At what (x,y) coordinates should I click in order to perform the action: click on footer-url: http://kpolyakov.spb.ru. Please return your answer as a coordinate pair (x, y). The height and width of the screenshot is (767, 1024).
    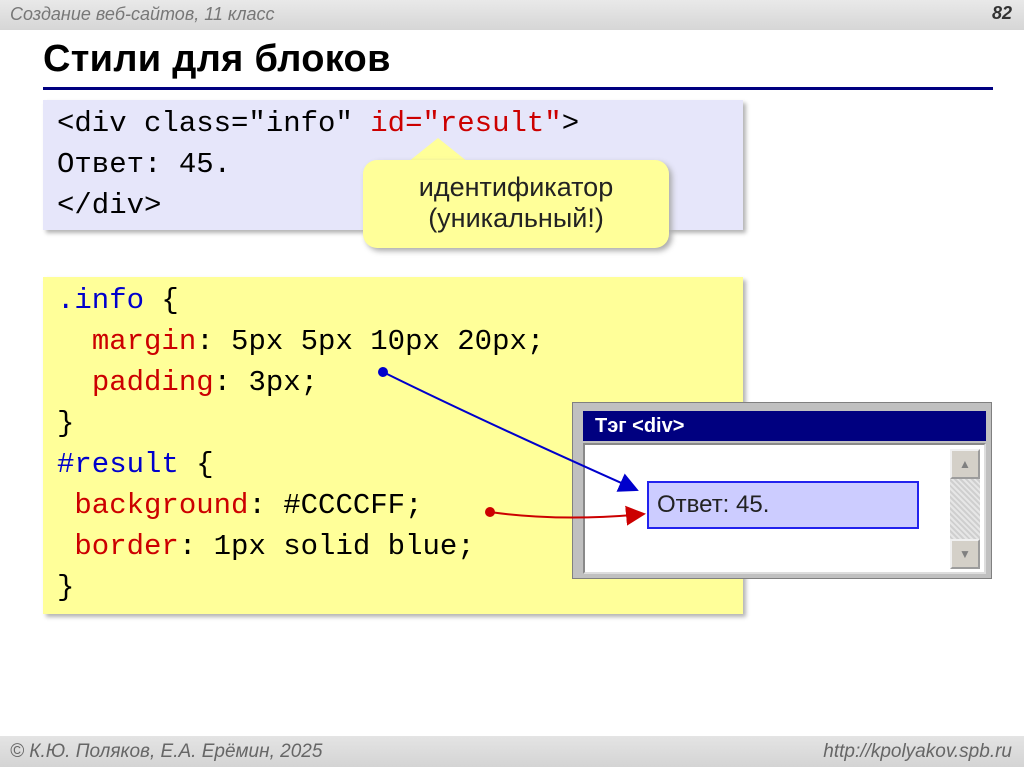
    Looking at the image, I should click on (917, 751).